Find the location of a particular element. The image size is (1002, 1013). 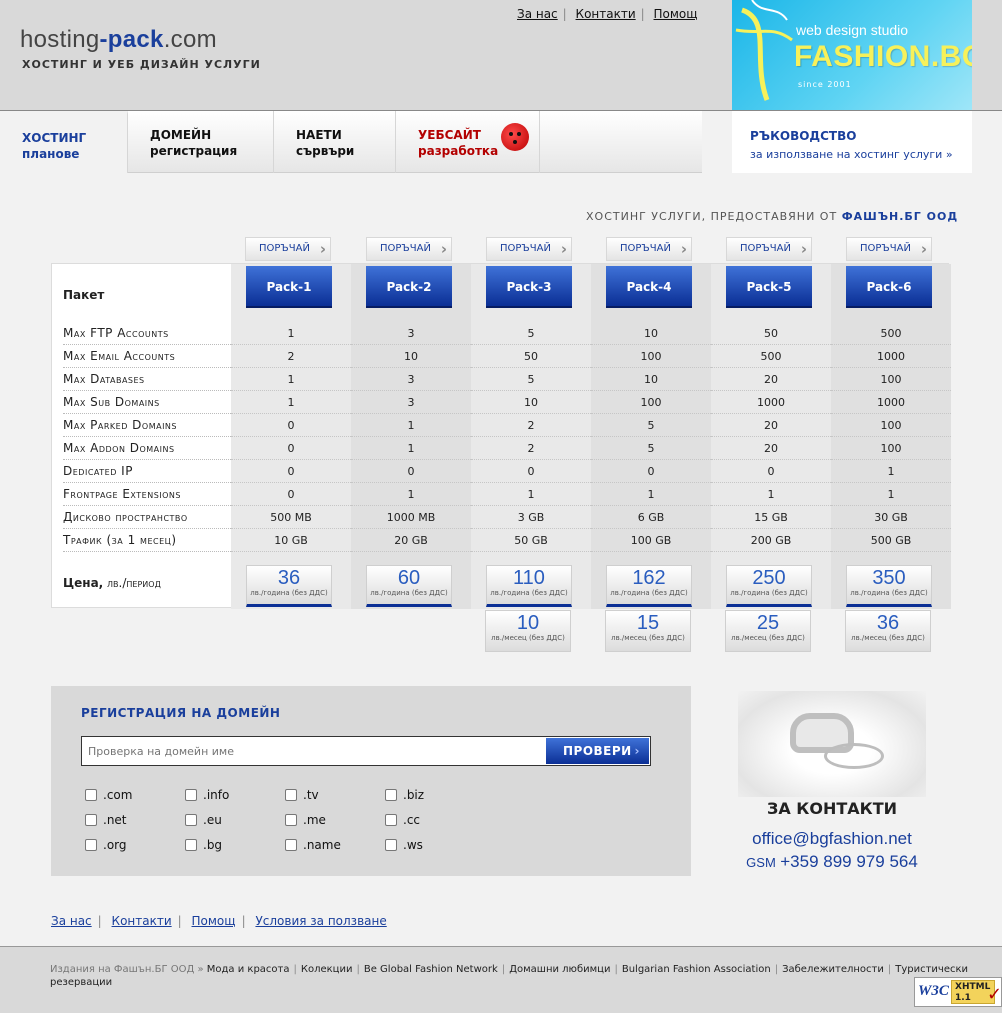

nav-rent-servers: НАЕТИ сървъри is located at coordinates (335, 142).